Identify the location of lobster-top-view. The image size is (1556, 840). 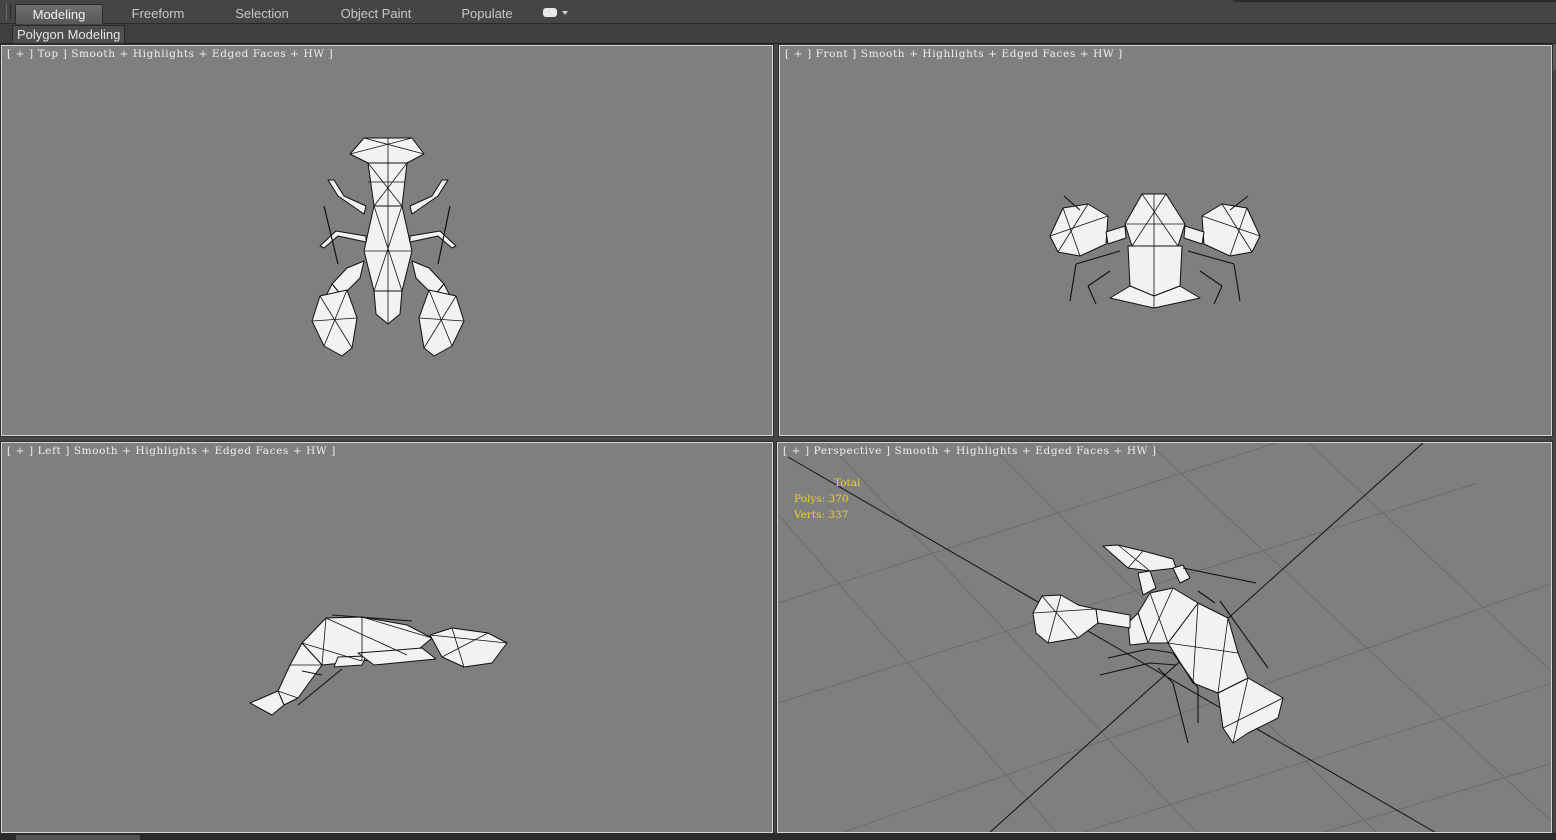
(388, 247).